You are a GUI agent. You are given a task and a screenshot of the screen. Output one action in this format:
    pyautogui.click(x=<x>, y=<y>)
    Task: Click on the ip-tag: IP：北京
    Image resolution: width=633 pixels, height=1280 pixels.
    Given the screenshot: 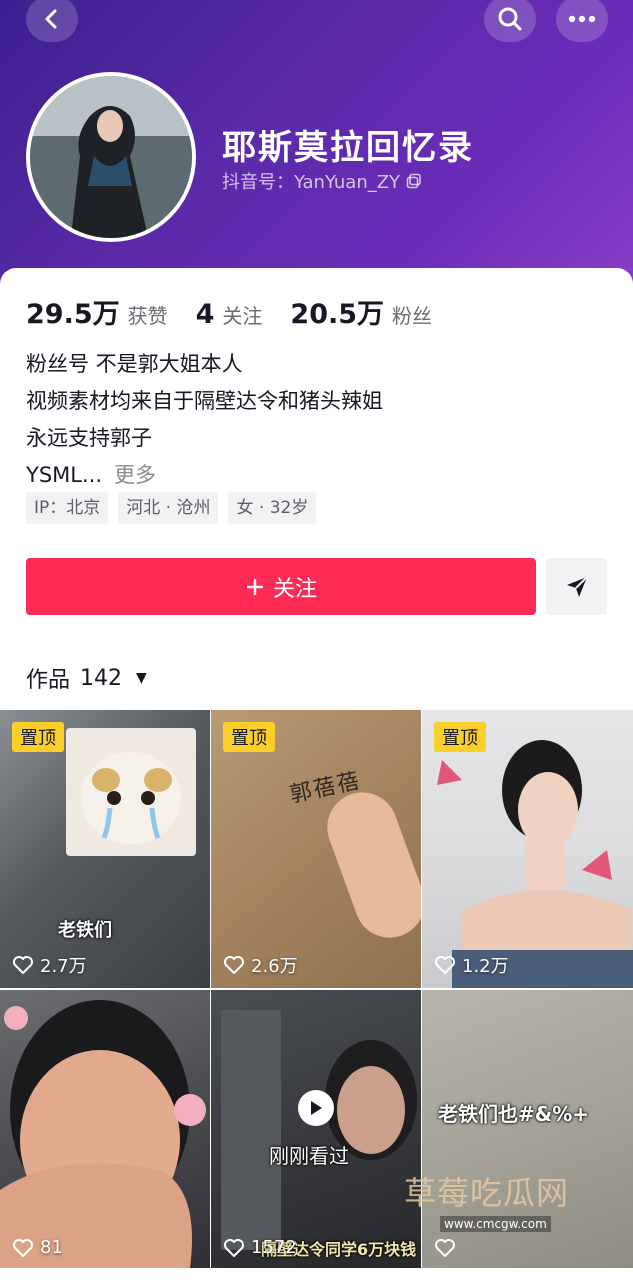 What is the action you would take?
    pyautogui.click(x=67, y=508)
    